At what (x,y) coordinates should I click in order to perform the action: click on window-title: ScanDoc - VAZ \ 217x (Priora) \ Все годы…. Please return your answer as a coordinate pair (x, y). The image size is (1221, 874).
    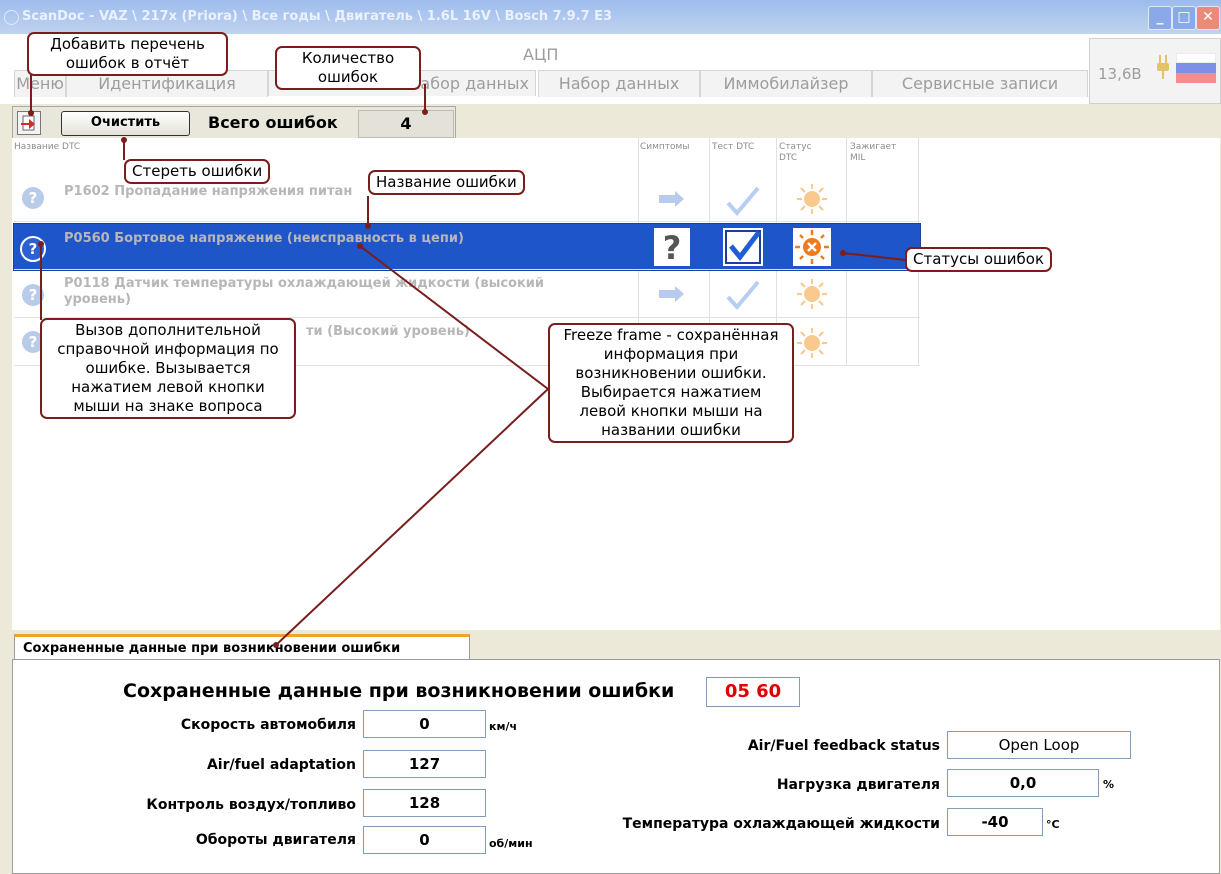
    Looking at the image, I should click on (317, 16).